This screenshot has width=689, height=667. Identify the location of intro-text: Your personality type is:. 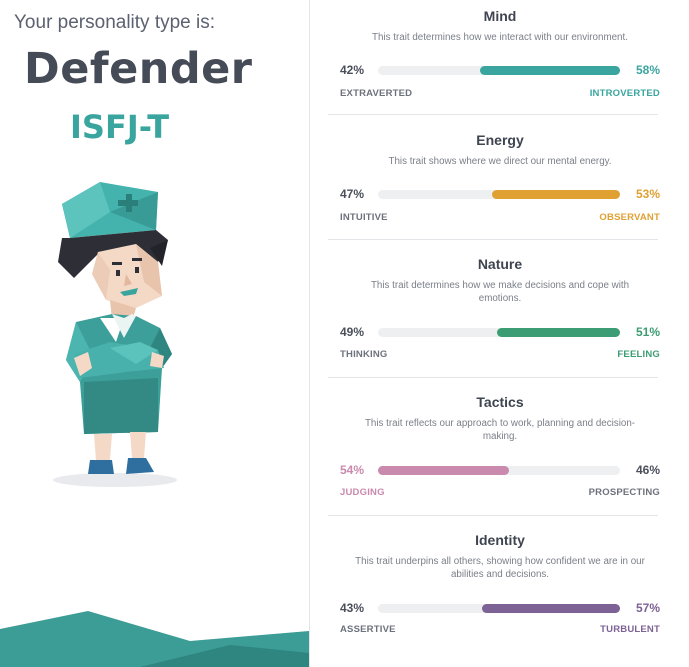
(115, 22).